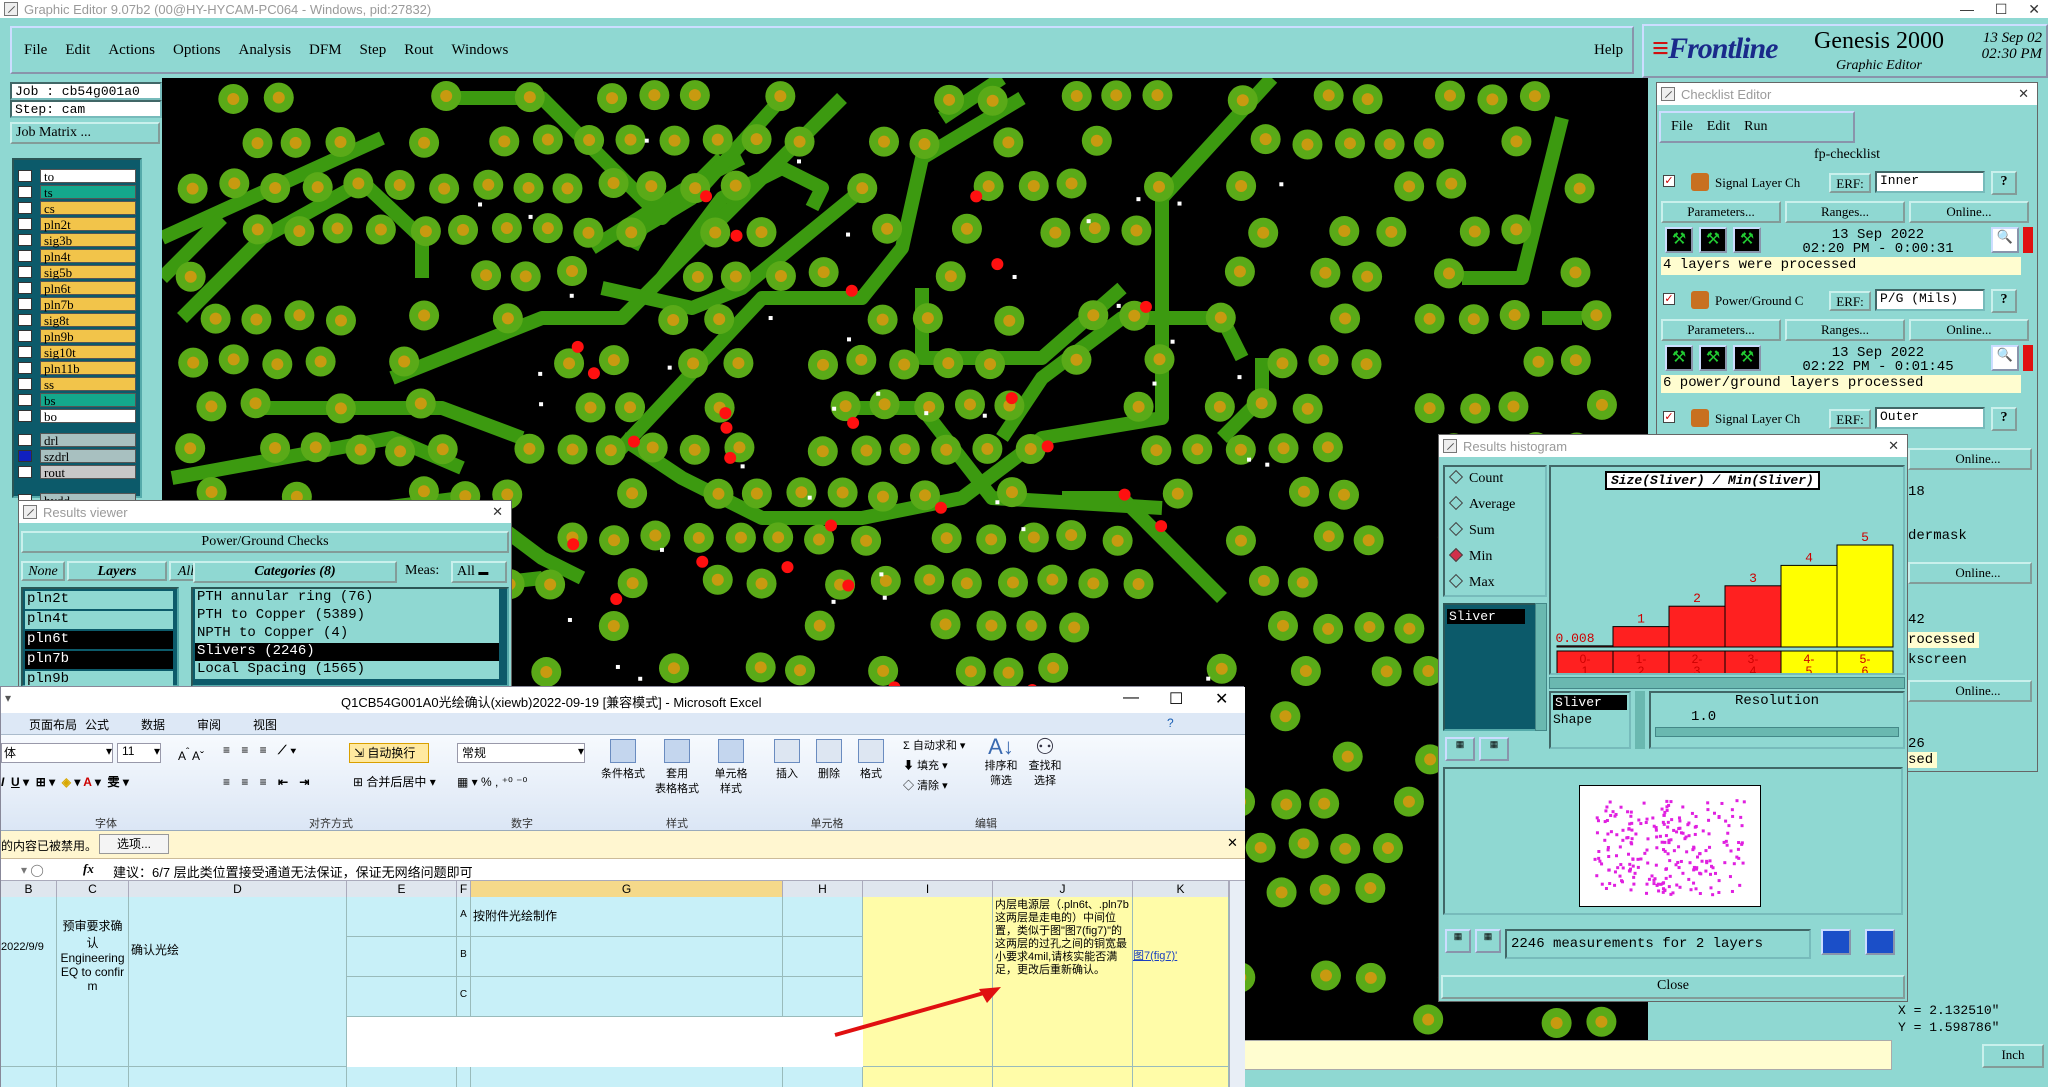  I want to click on layer-row: pln2t, so click(77, 223).